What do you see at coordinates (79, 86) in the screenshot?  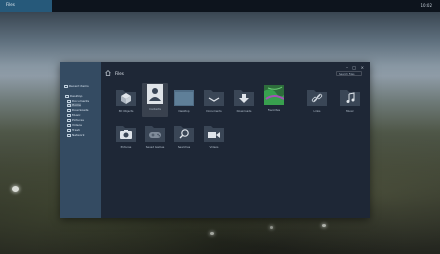 I see `sidebar-item-label: Recent items` at bounding box center [79, 86].